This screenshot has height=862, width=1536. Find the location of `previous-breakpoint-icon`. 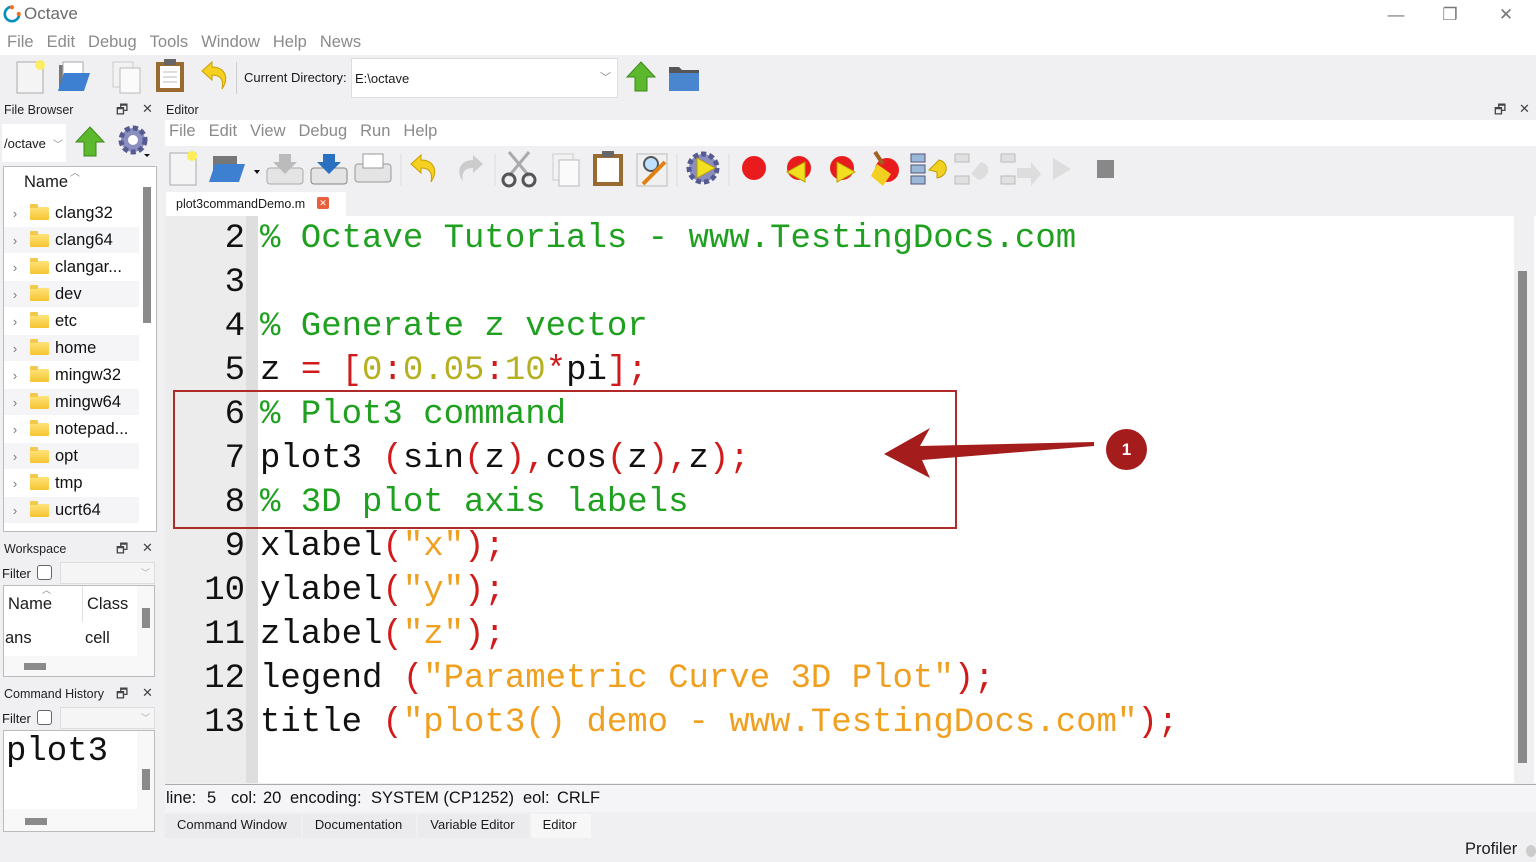

previous-breakpoint-icon is located at coordinates (798, 169).